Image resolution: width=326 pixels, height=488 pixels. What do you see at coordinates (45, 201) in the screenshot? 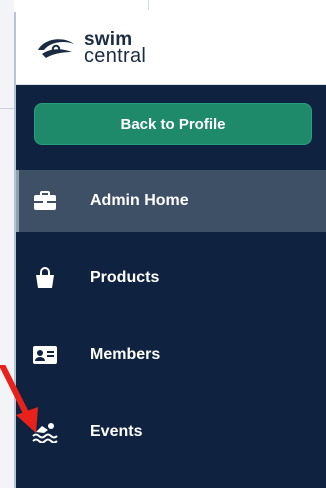
I see `briefcase-icon` at bounding box center [45, 201].